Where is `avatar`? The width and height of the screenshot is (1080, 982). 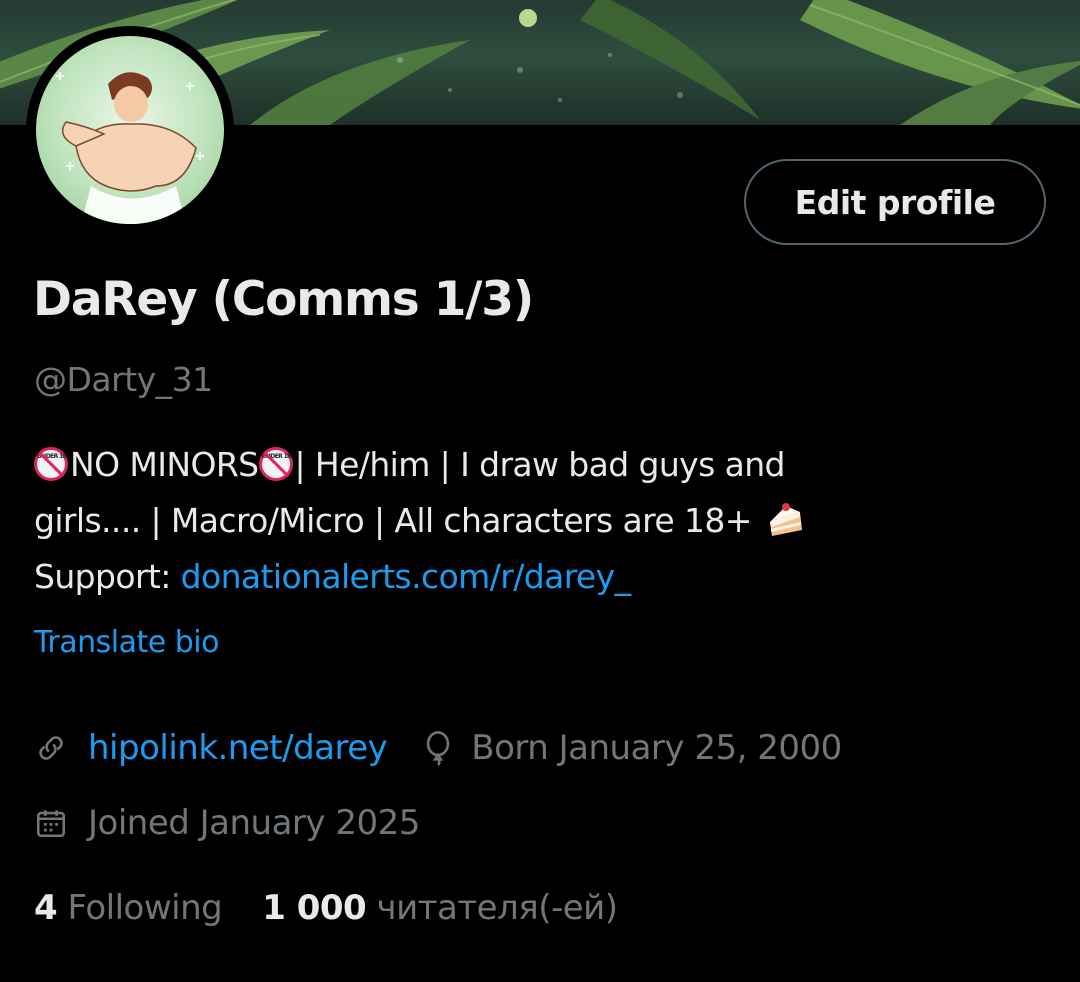
avatar is located at coordinates (130, 130).